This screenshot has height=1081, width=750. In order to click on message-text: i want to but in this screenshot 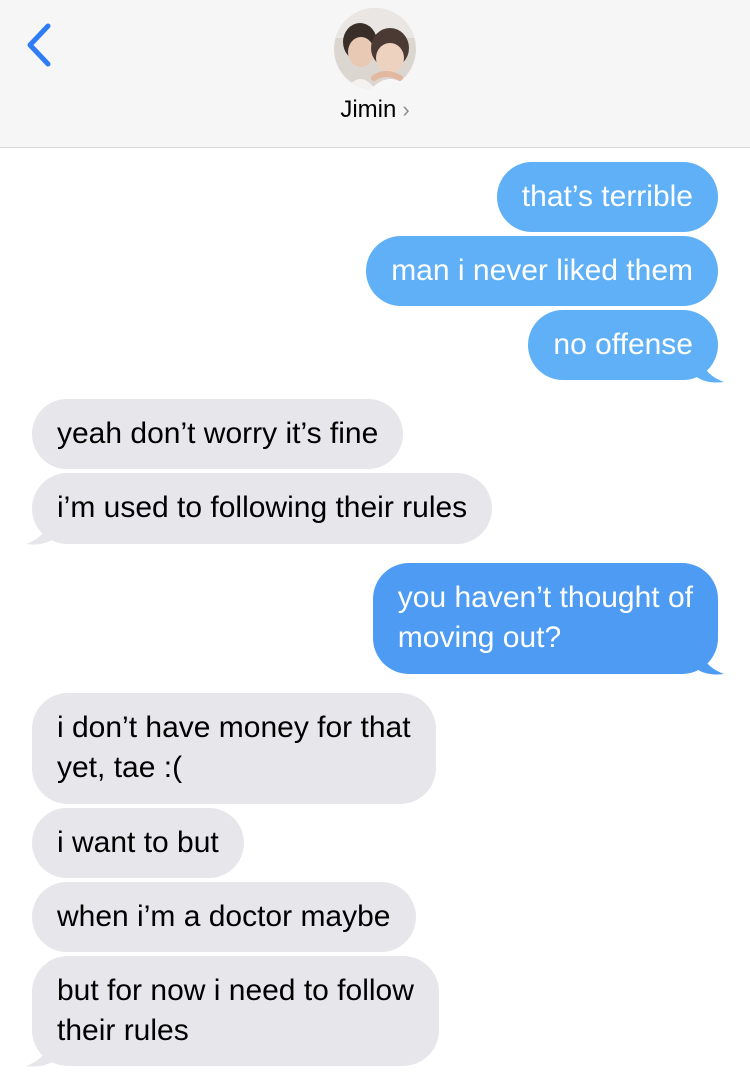, I will do `click(138, 842)`.